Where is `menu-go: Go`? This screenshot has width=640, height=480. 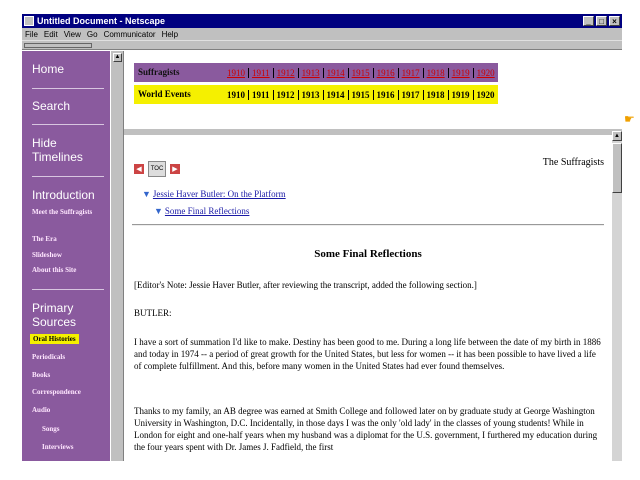 menu-go: Go is located at coordinates (92, 34).